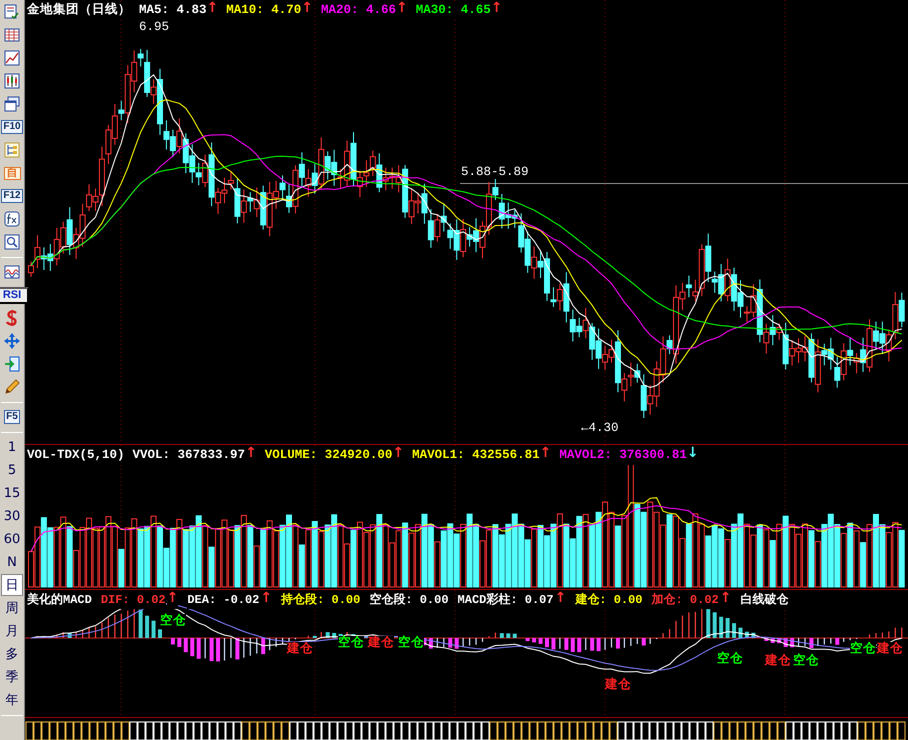 This screenshot has height=740, width=908. Describe the element at coordinates (623, 455) in the screenshot. I see `indicator-value: MAVOL2: 376300.81` at that location.